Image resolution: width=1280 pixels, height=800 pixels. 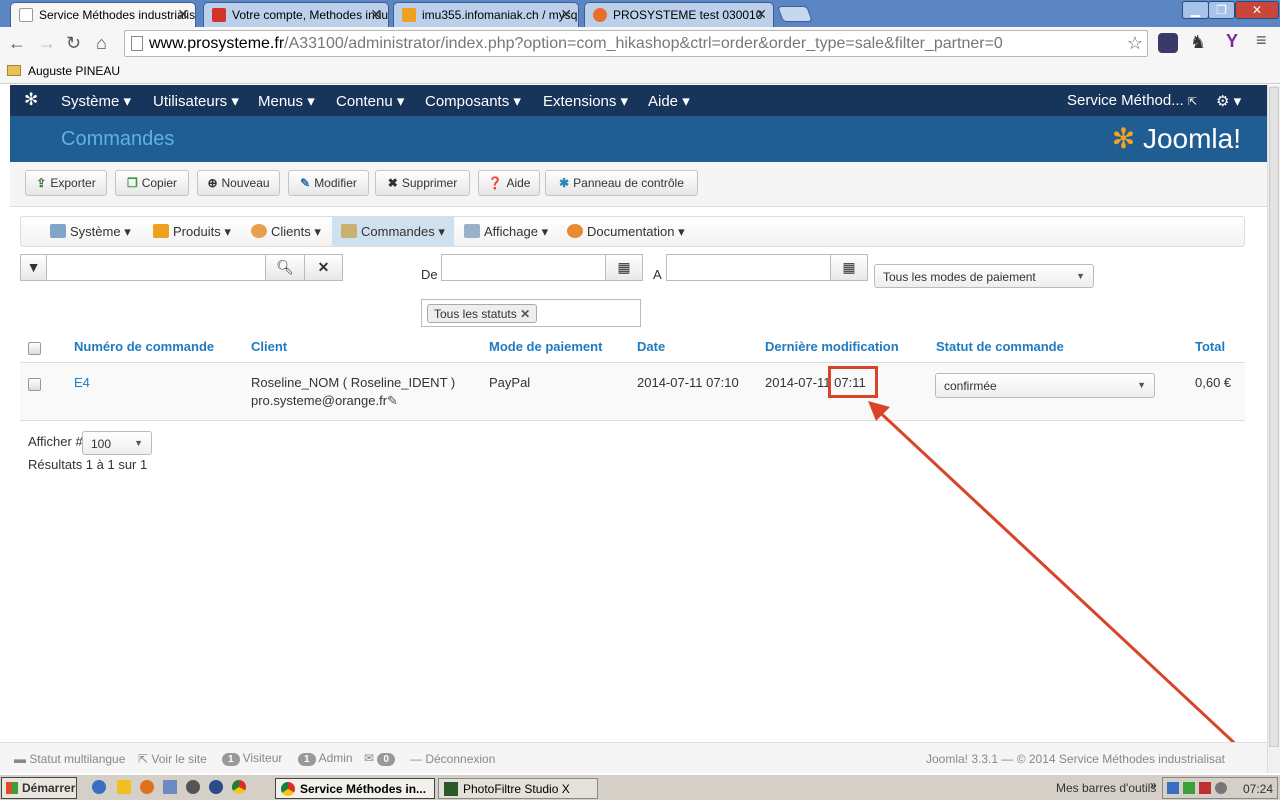 What do you see at coordinates (285, 267) in the screenshot?
I see `search-button: 🔍︎` at bounding box center [285, 267].